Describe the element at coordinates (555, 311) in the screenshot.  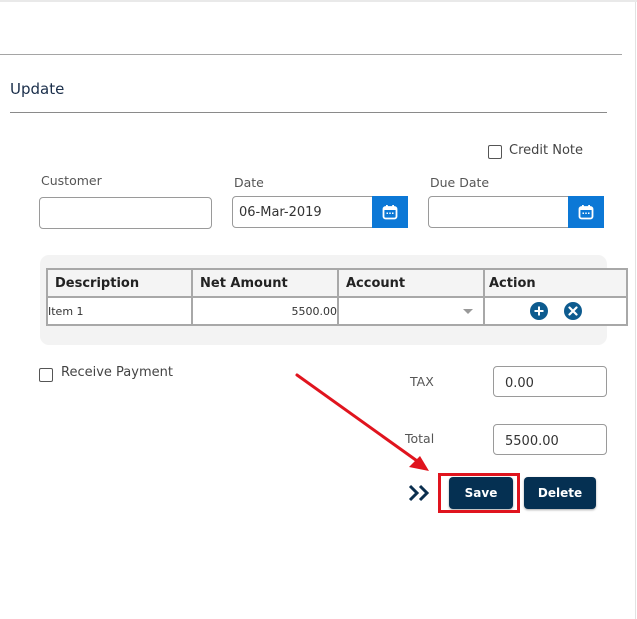
I see `action-cell` at that location.